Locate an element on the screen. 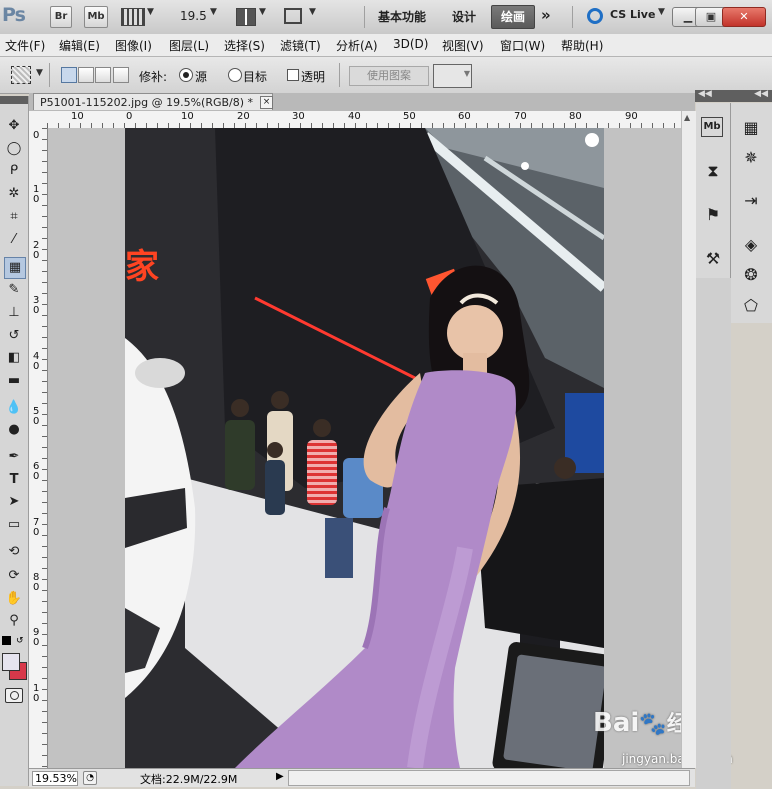 The height and width of the screenshot is (789, 772). add-selection-mode-icon is located at coordinates (86, 75).